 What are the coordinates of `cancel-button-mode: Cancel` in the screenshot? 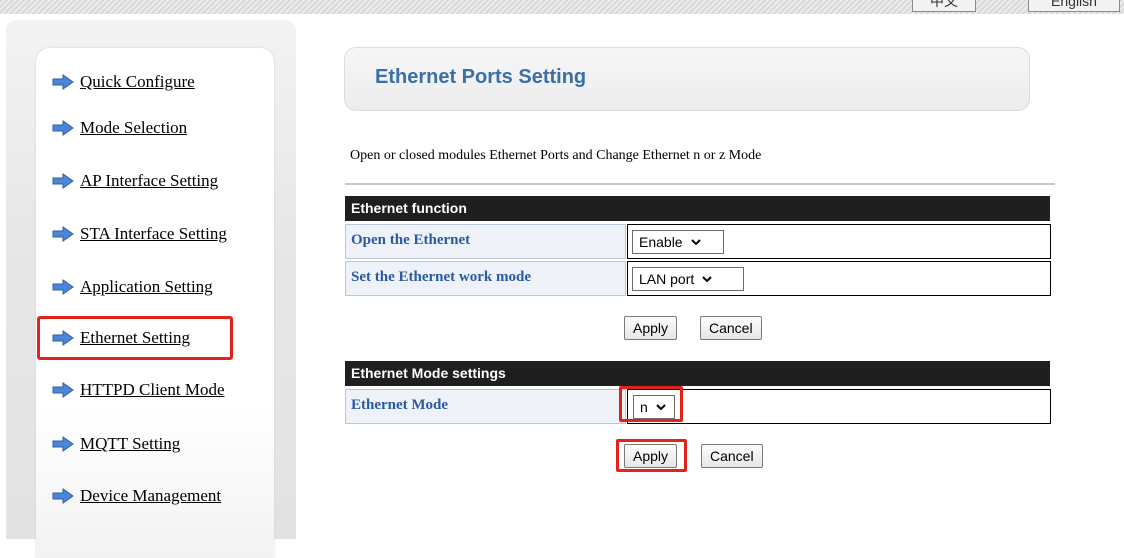 It's located at (732, 456).